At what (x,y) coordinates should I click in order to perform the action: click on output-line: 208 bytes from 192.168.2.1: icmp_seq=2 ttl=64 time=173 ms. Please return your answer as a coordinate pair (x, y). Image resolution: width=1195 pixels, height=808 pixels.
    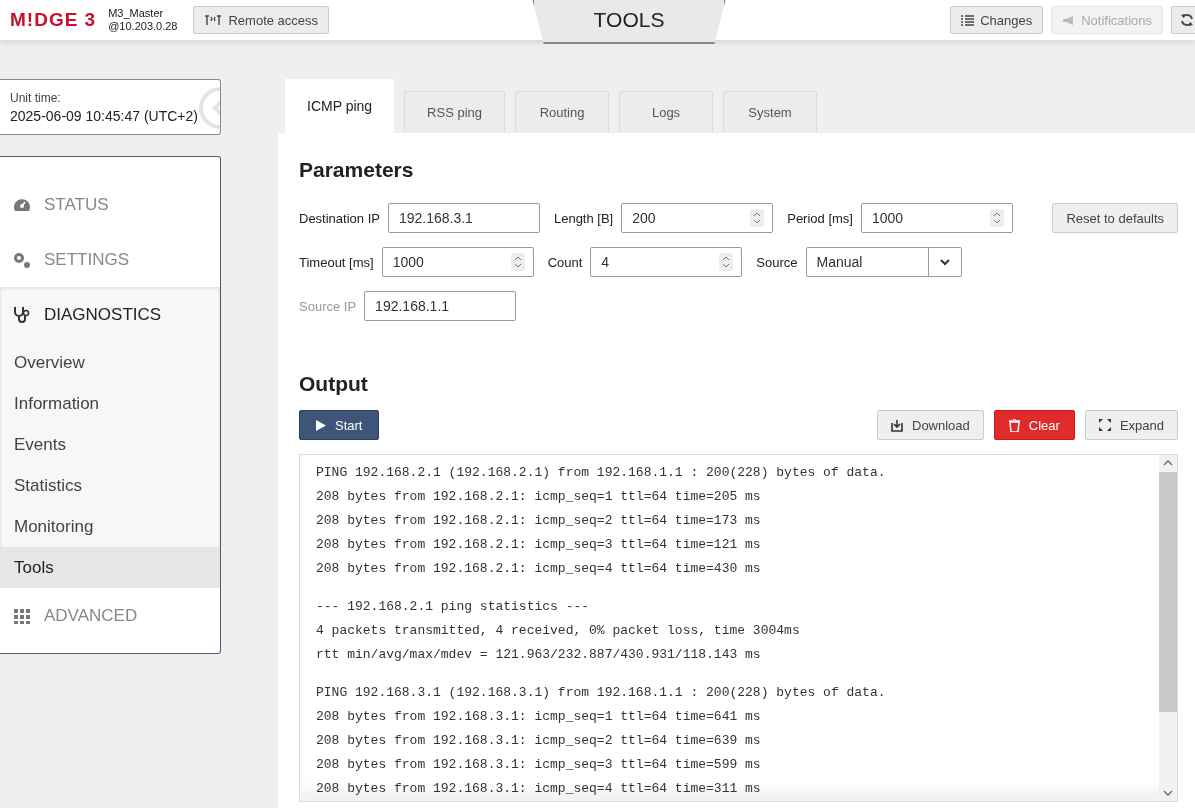
    Looking at the image, I should click on (539, 521).